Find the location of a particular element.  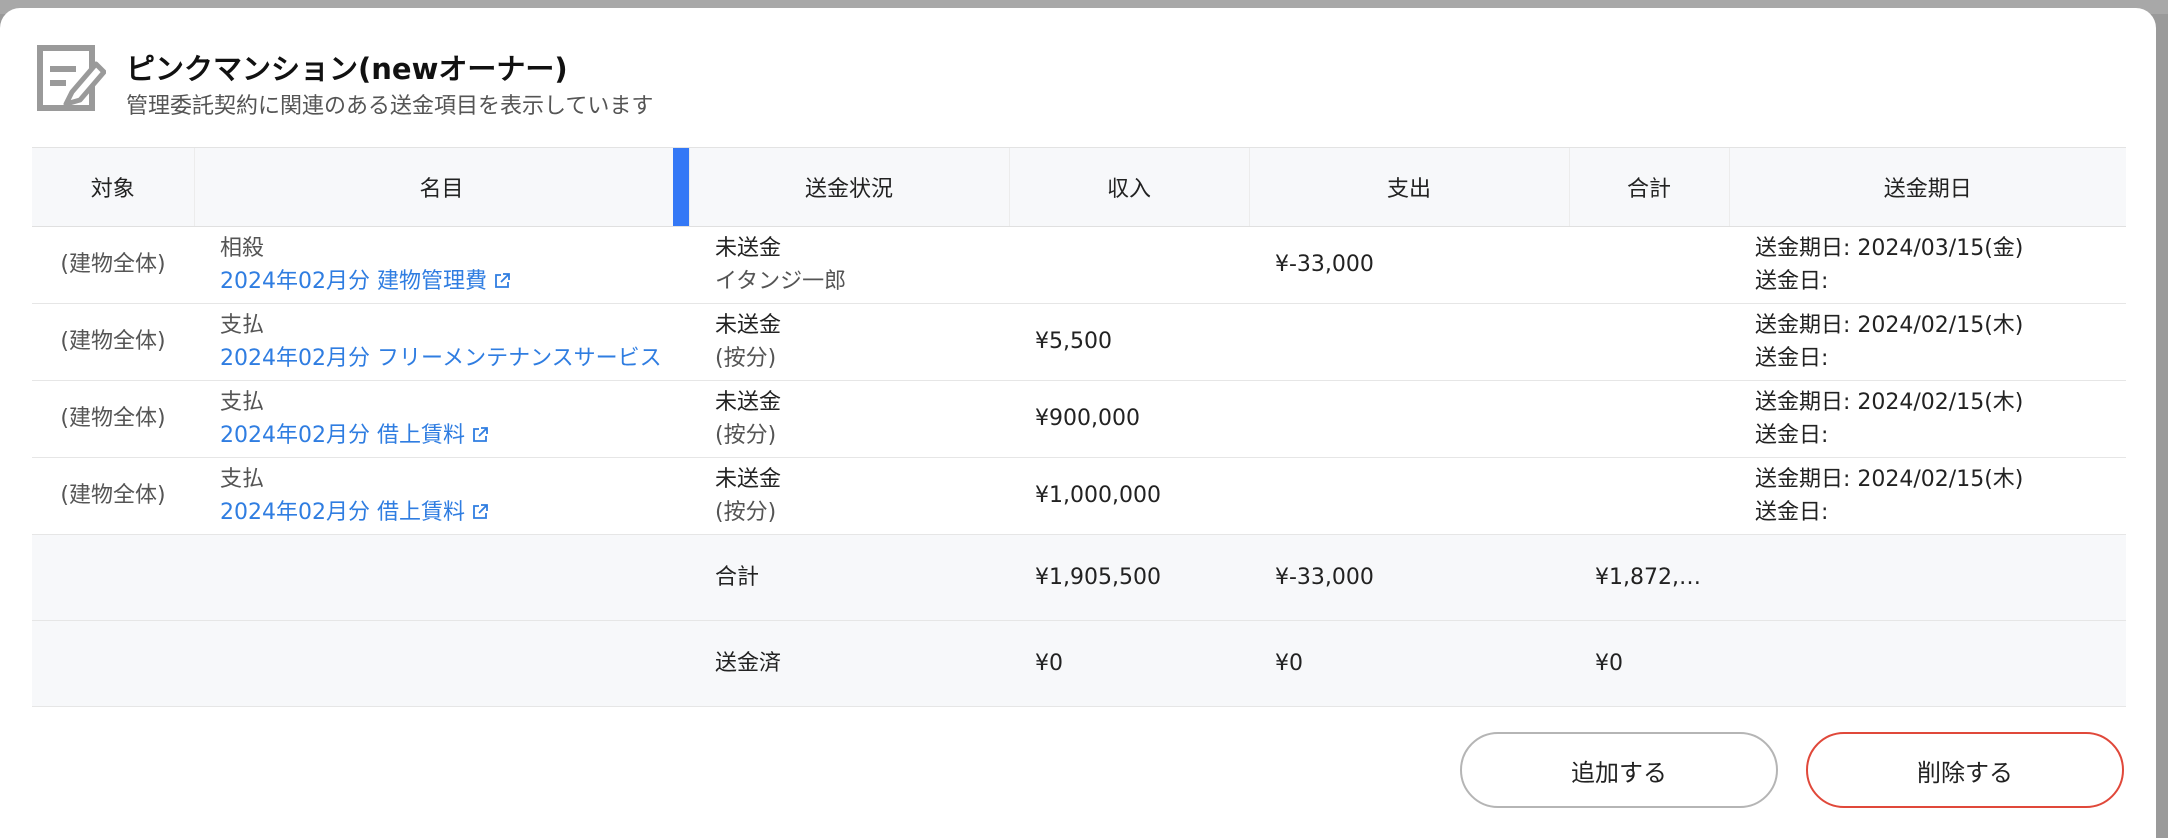

edit-document-icon is located at coordinates (71, 78).